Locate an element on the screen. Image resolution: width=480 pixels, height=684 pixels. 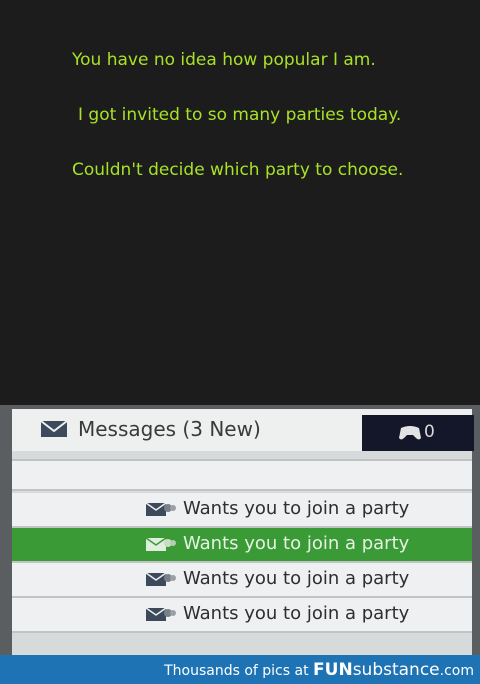
controller-count: 0 is located at coordinates (429, 432).